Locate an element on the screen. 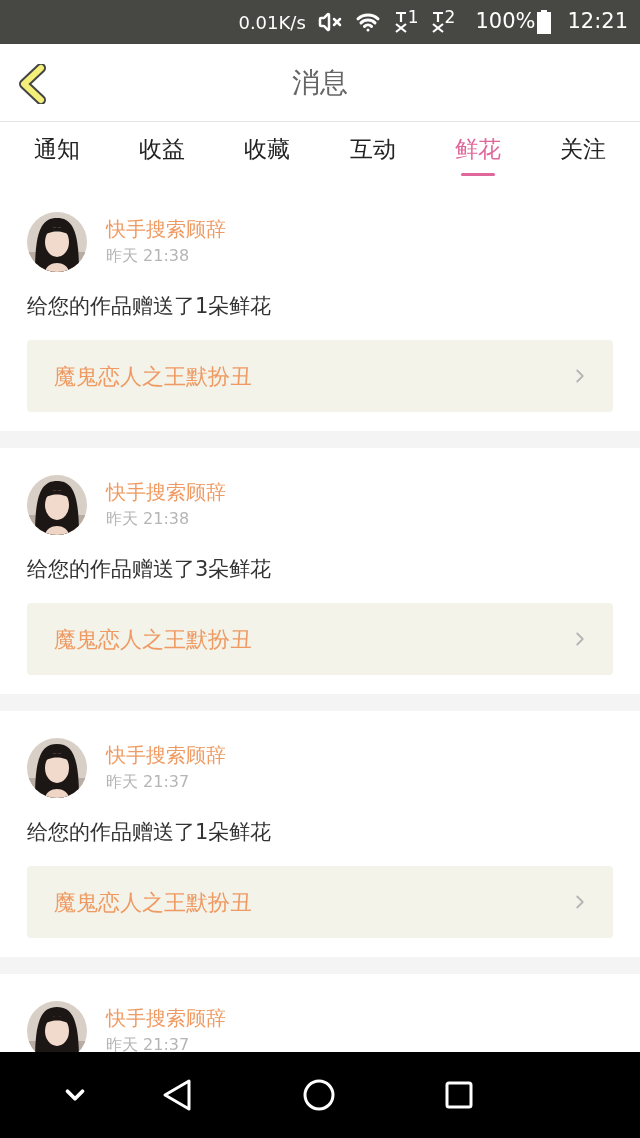 The image size is (640, 1138). tab: 收藏 is located at coordinates (267, 153).